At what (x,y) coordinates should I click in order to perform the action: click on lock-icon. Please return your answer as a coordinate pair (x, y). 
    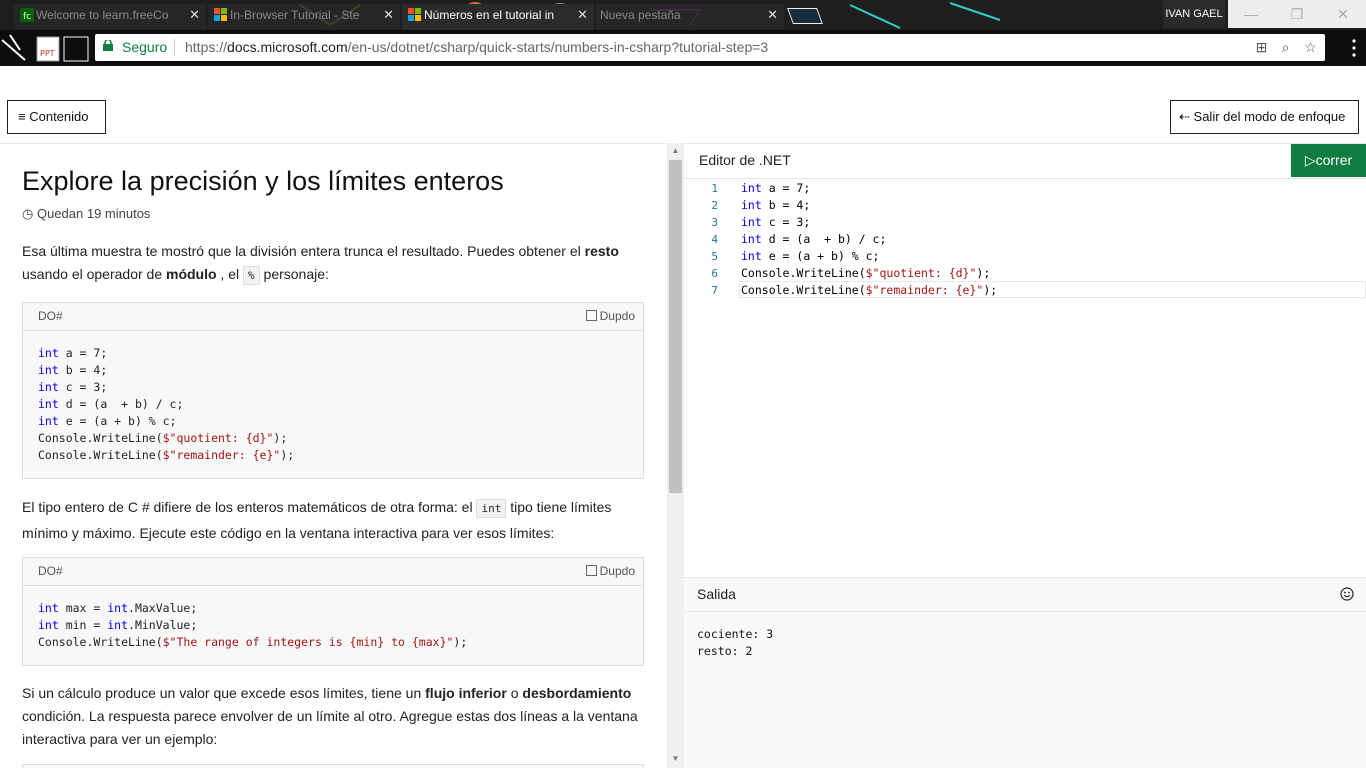
    Looking at the image, I should click on (108, 45).